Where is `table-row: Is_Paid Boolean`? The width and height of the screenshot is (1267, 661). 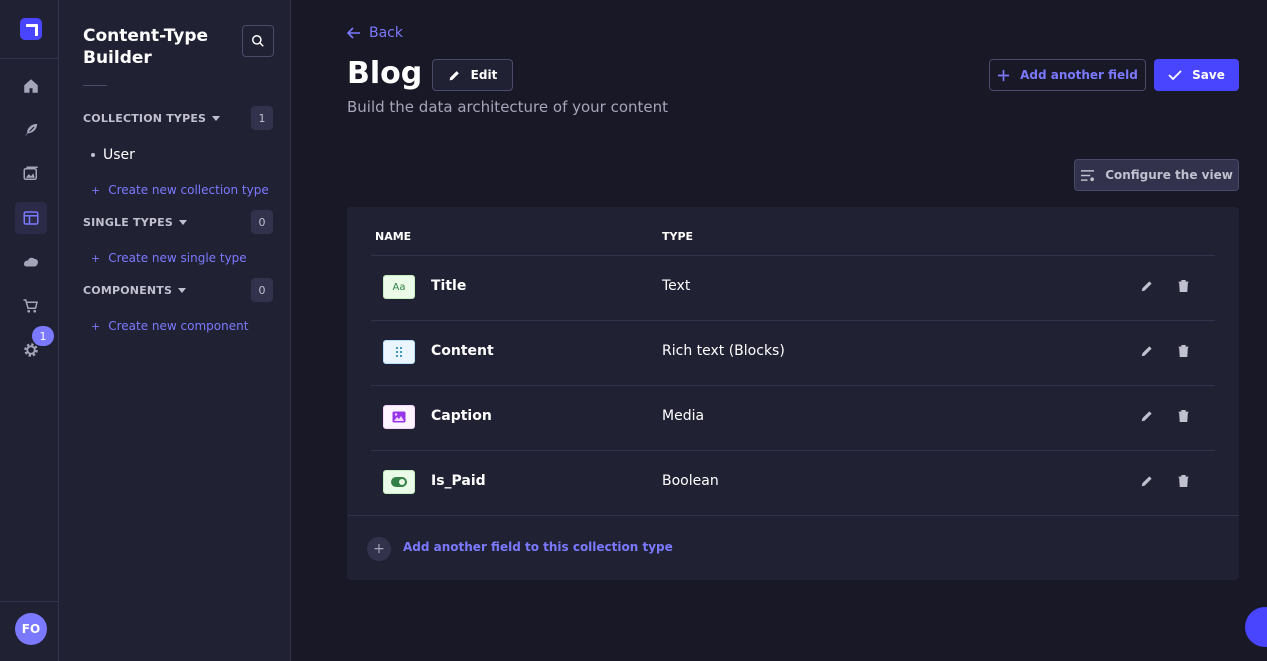 table-row: Is_Paid Boolean is located at coordinates (793, 482).